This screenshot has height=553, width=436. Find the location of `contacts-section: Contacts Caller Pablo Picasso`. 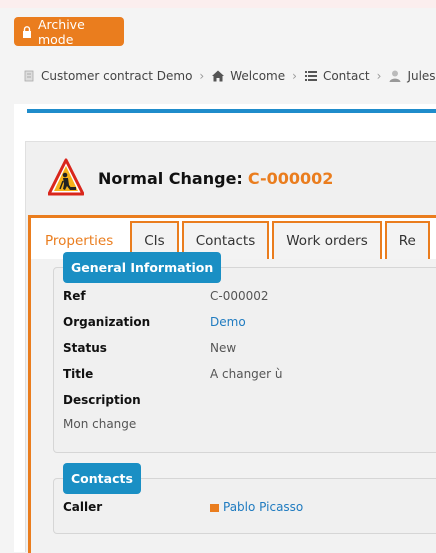

contacts-section: Contacts Caller Pablo Picasso is located at coordinates (244, 498).